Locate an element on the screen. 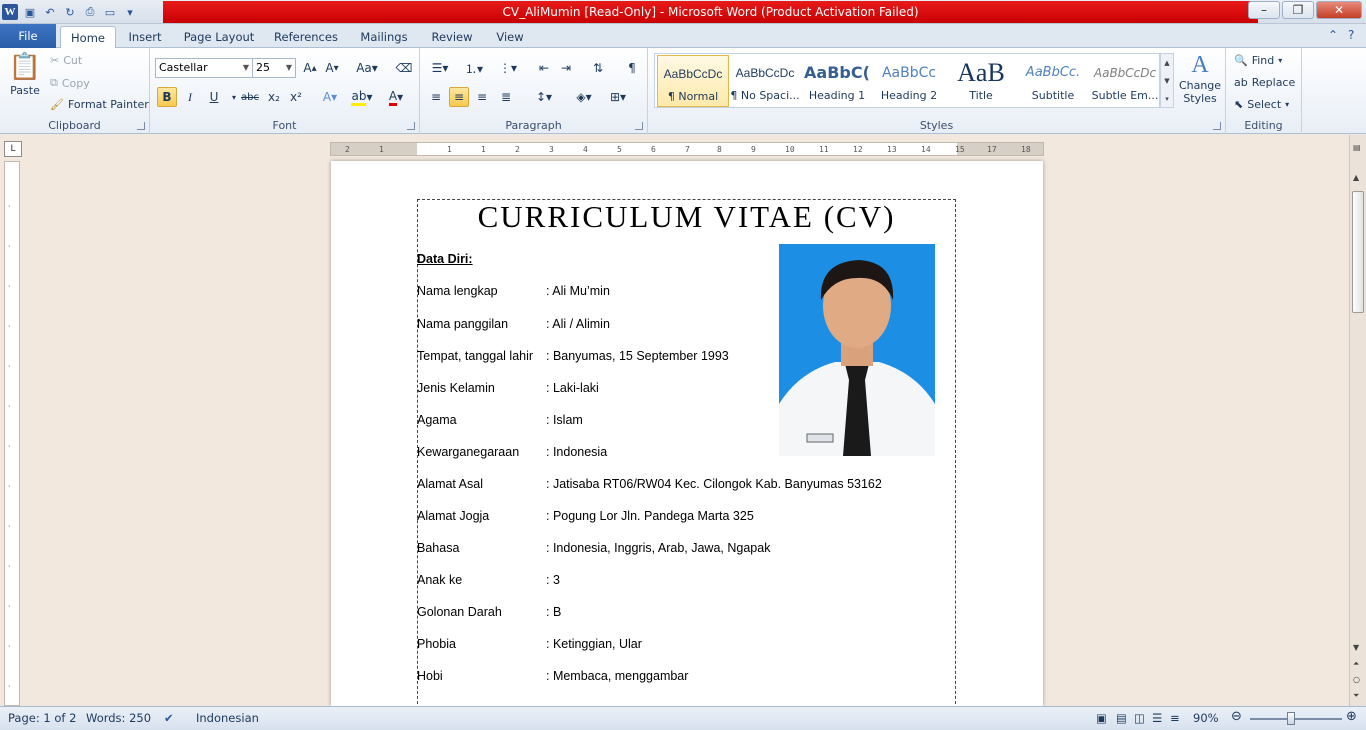  numbering-icon: ⒈▾ is located at coordinates (474, 68).